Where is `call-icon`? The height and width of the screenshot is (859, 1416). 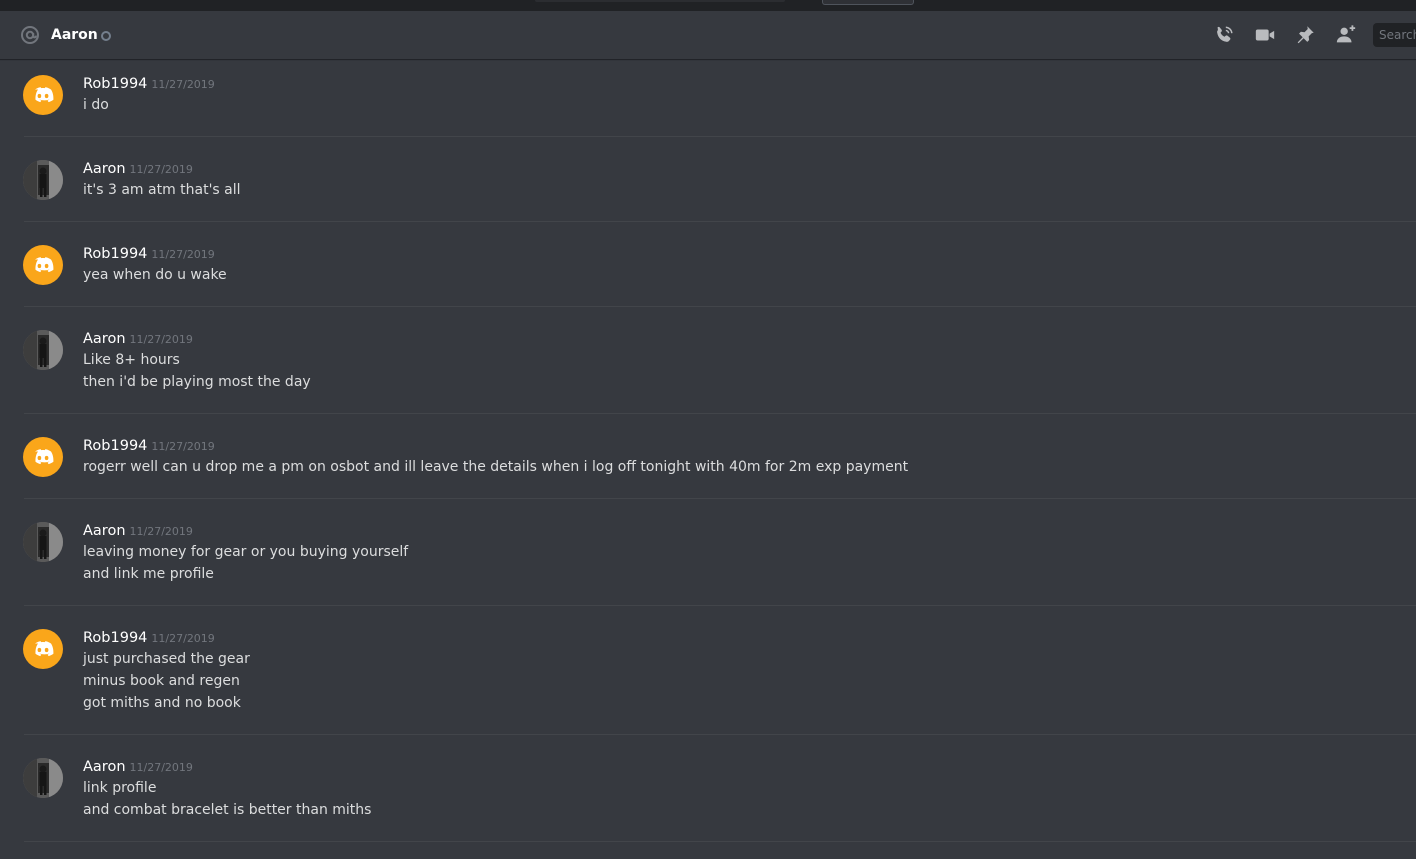 call-icon is located at coordinates (1224, 35).